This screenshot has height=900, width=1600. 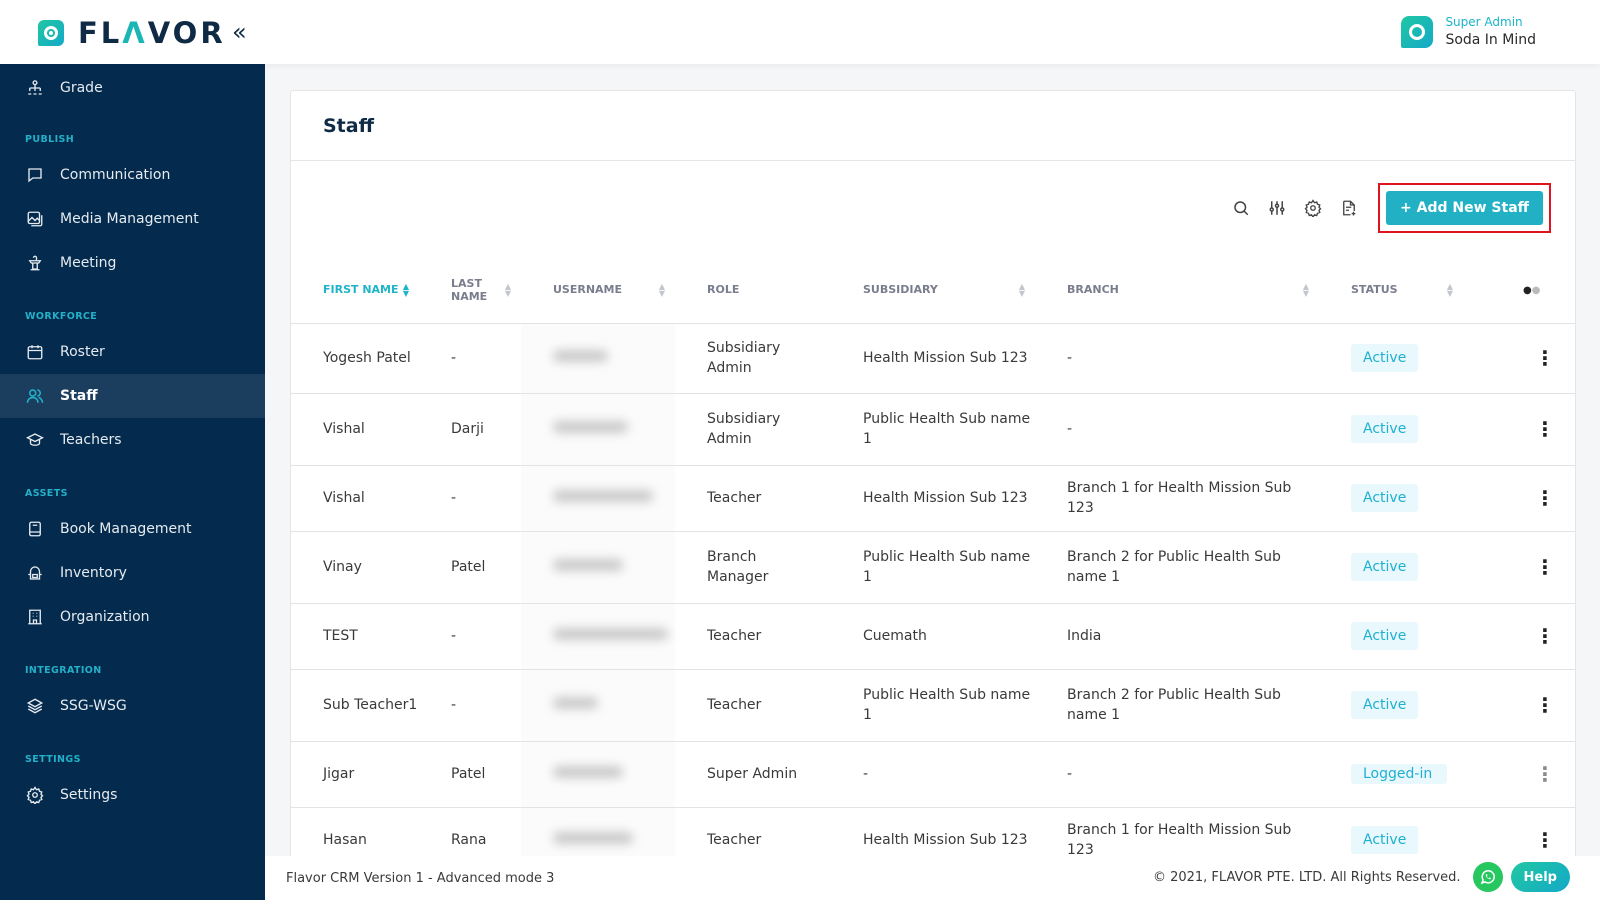 I want to click on column-header-last-name: LAST NAME ▲ ▼, so click(x=470, y=290).